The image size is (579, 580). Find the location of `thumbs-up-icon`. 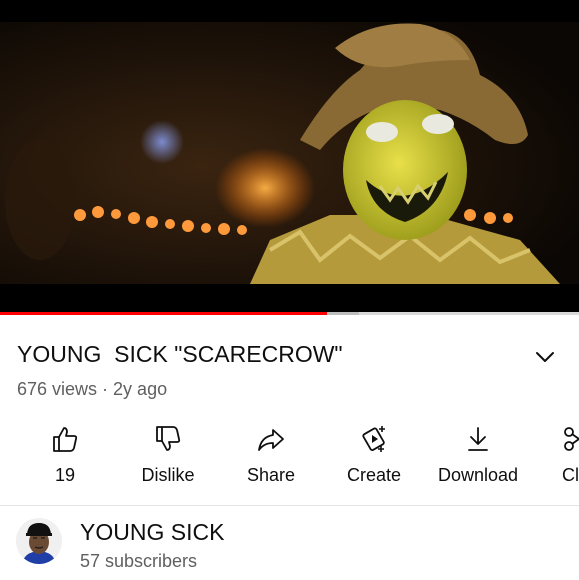

thumbs-up-icon is located at coordinates (65, 439).